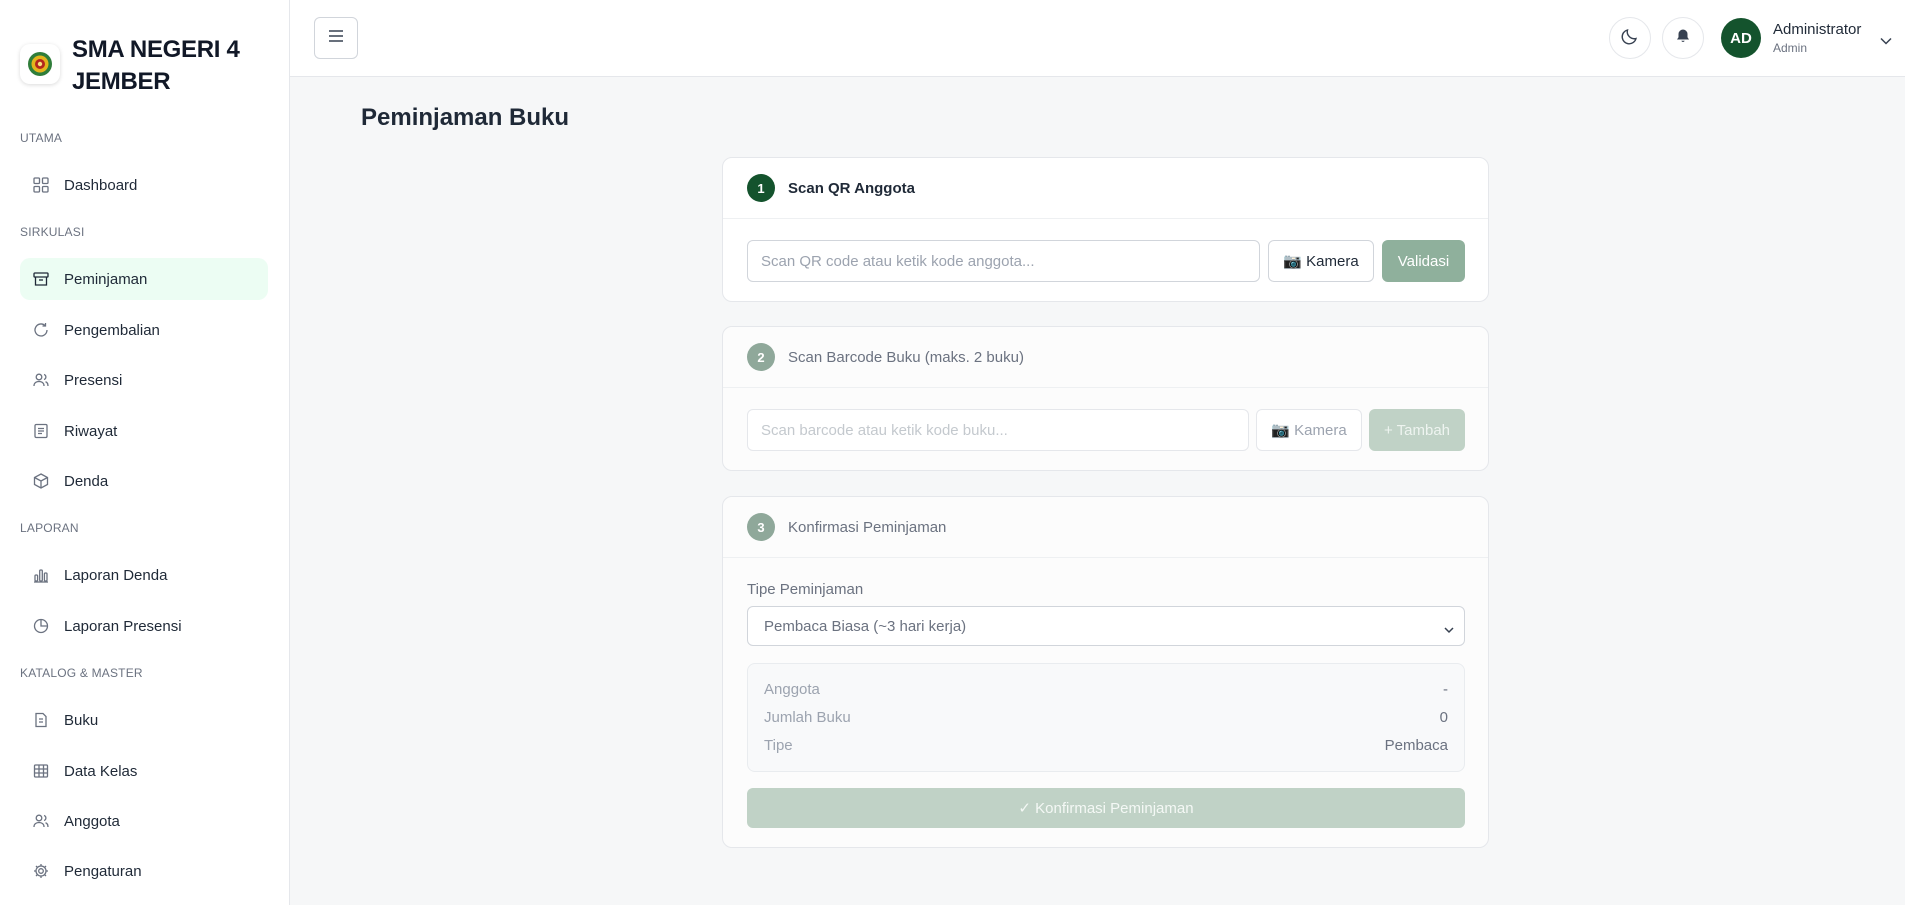 Image resolution: width=1905 pixels, height=905 pixels. Describe the element at coordinates (49, 528) in the screenshot. I see `section-label-laporan: LAPORAN` at that location.